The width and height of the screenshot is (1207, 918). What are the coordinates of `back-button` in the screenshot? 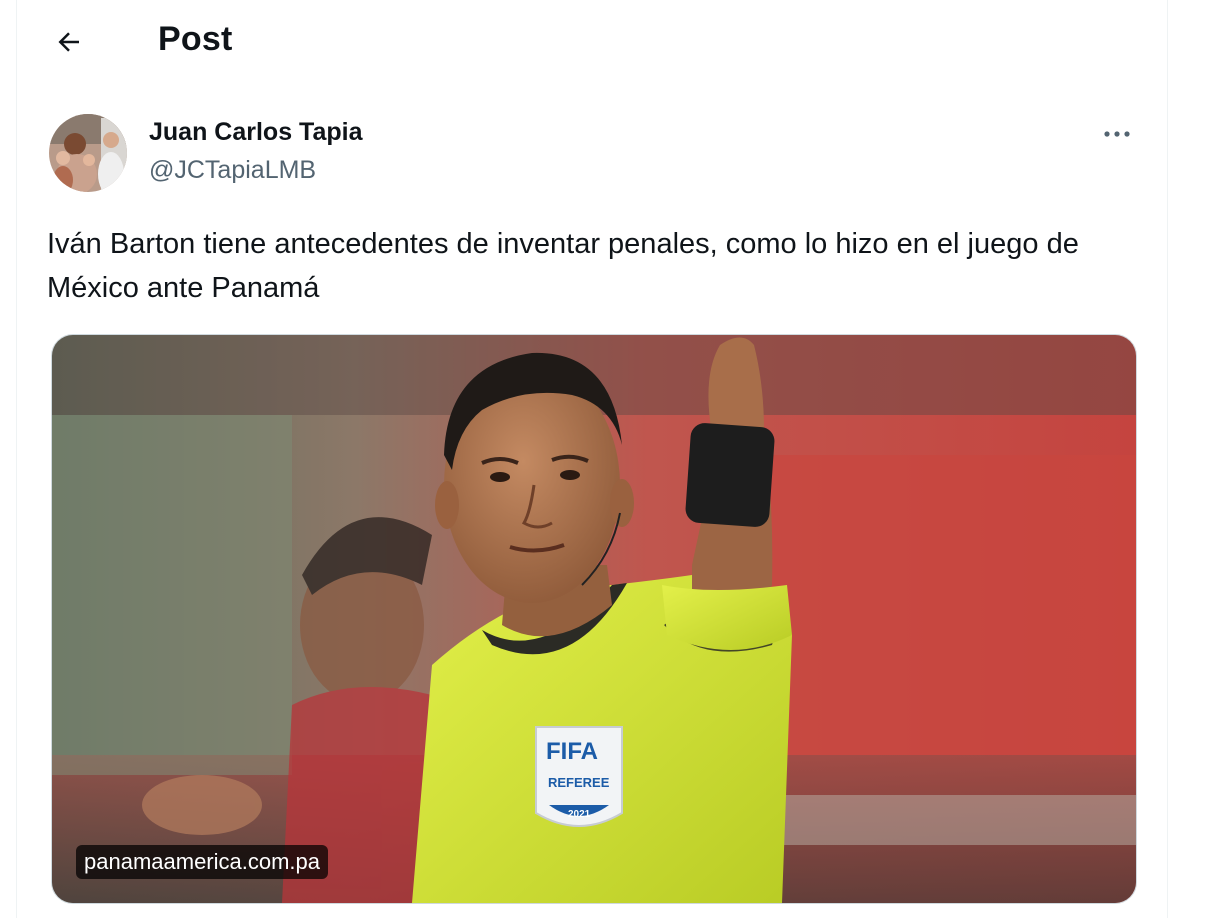 It's located at (69, 42).